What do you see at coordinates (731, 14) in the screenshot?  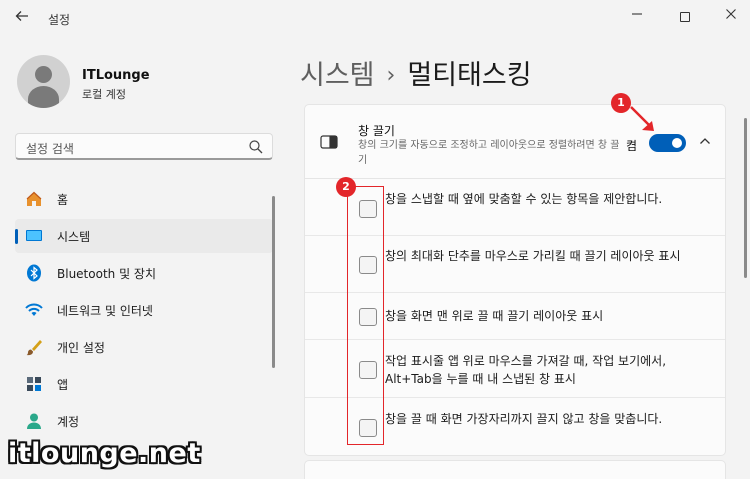 I see `close-icon` at bounding box center [731, 14].